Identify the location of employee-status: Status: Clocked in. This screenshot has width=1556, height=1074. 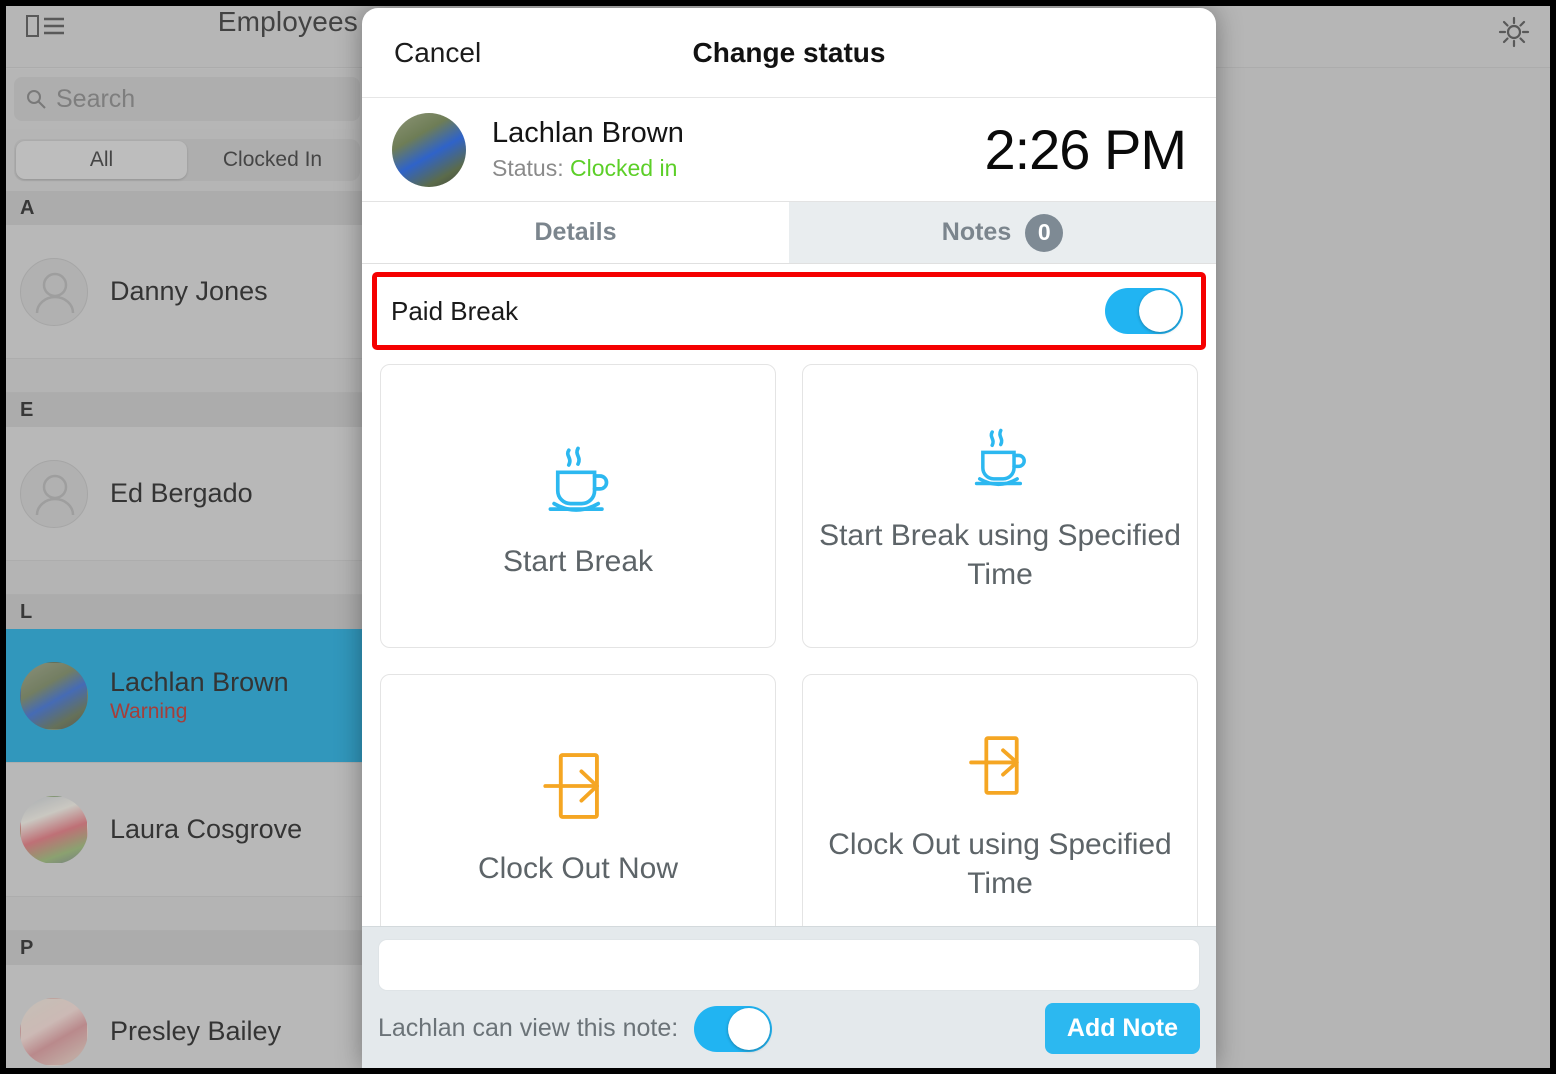
(588, 168).